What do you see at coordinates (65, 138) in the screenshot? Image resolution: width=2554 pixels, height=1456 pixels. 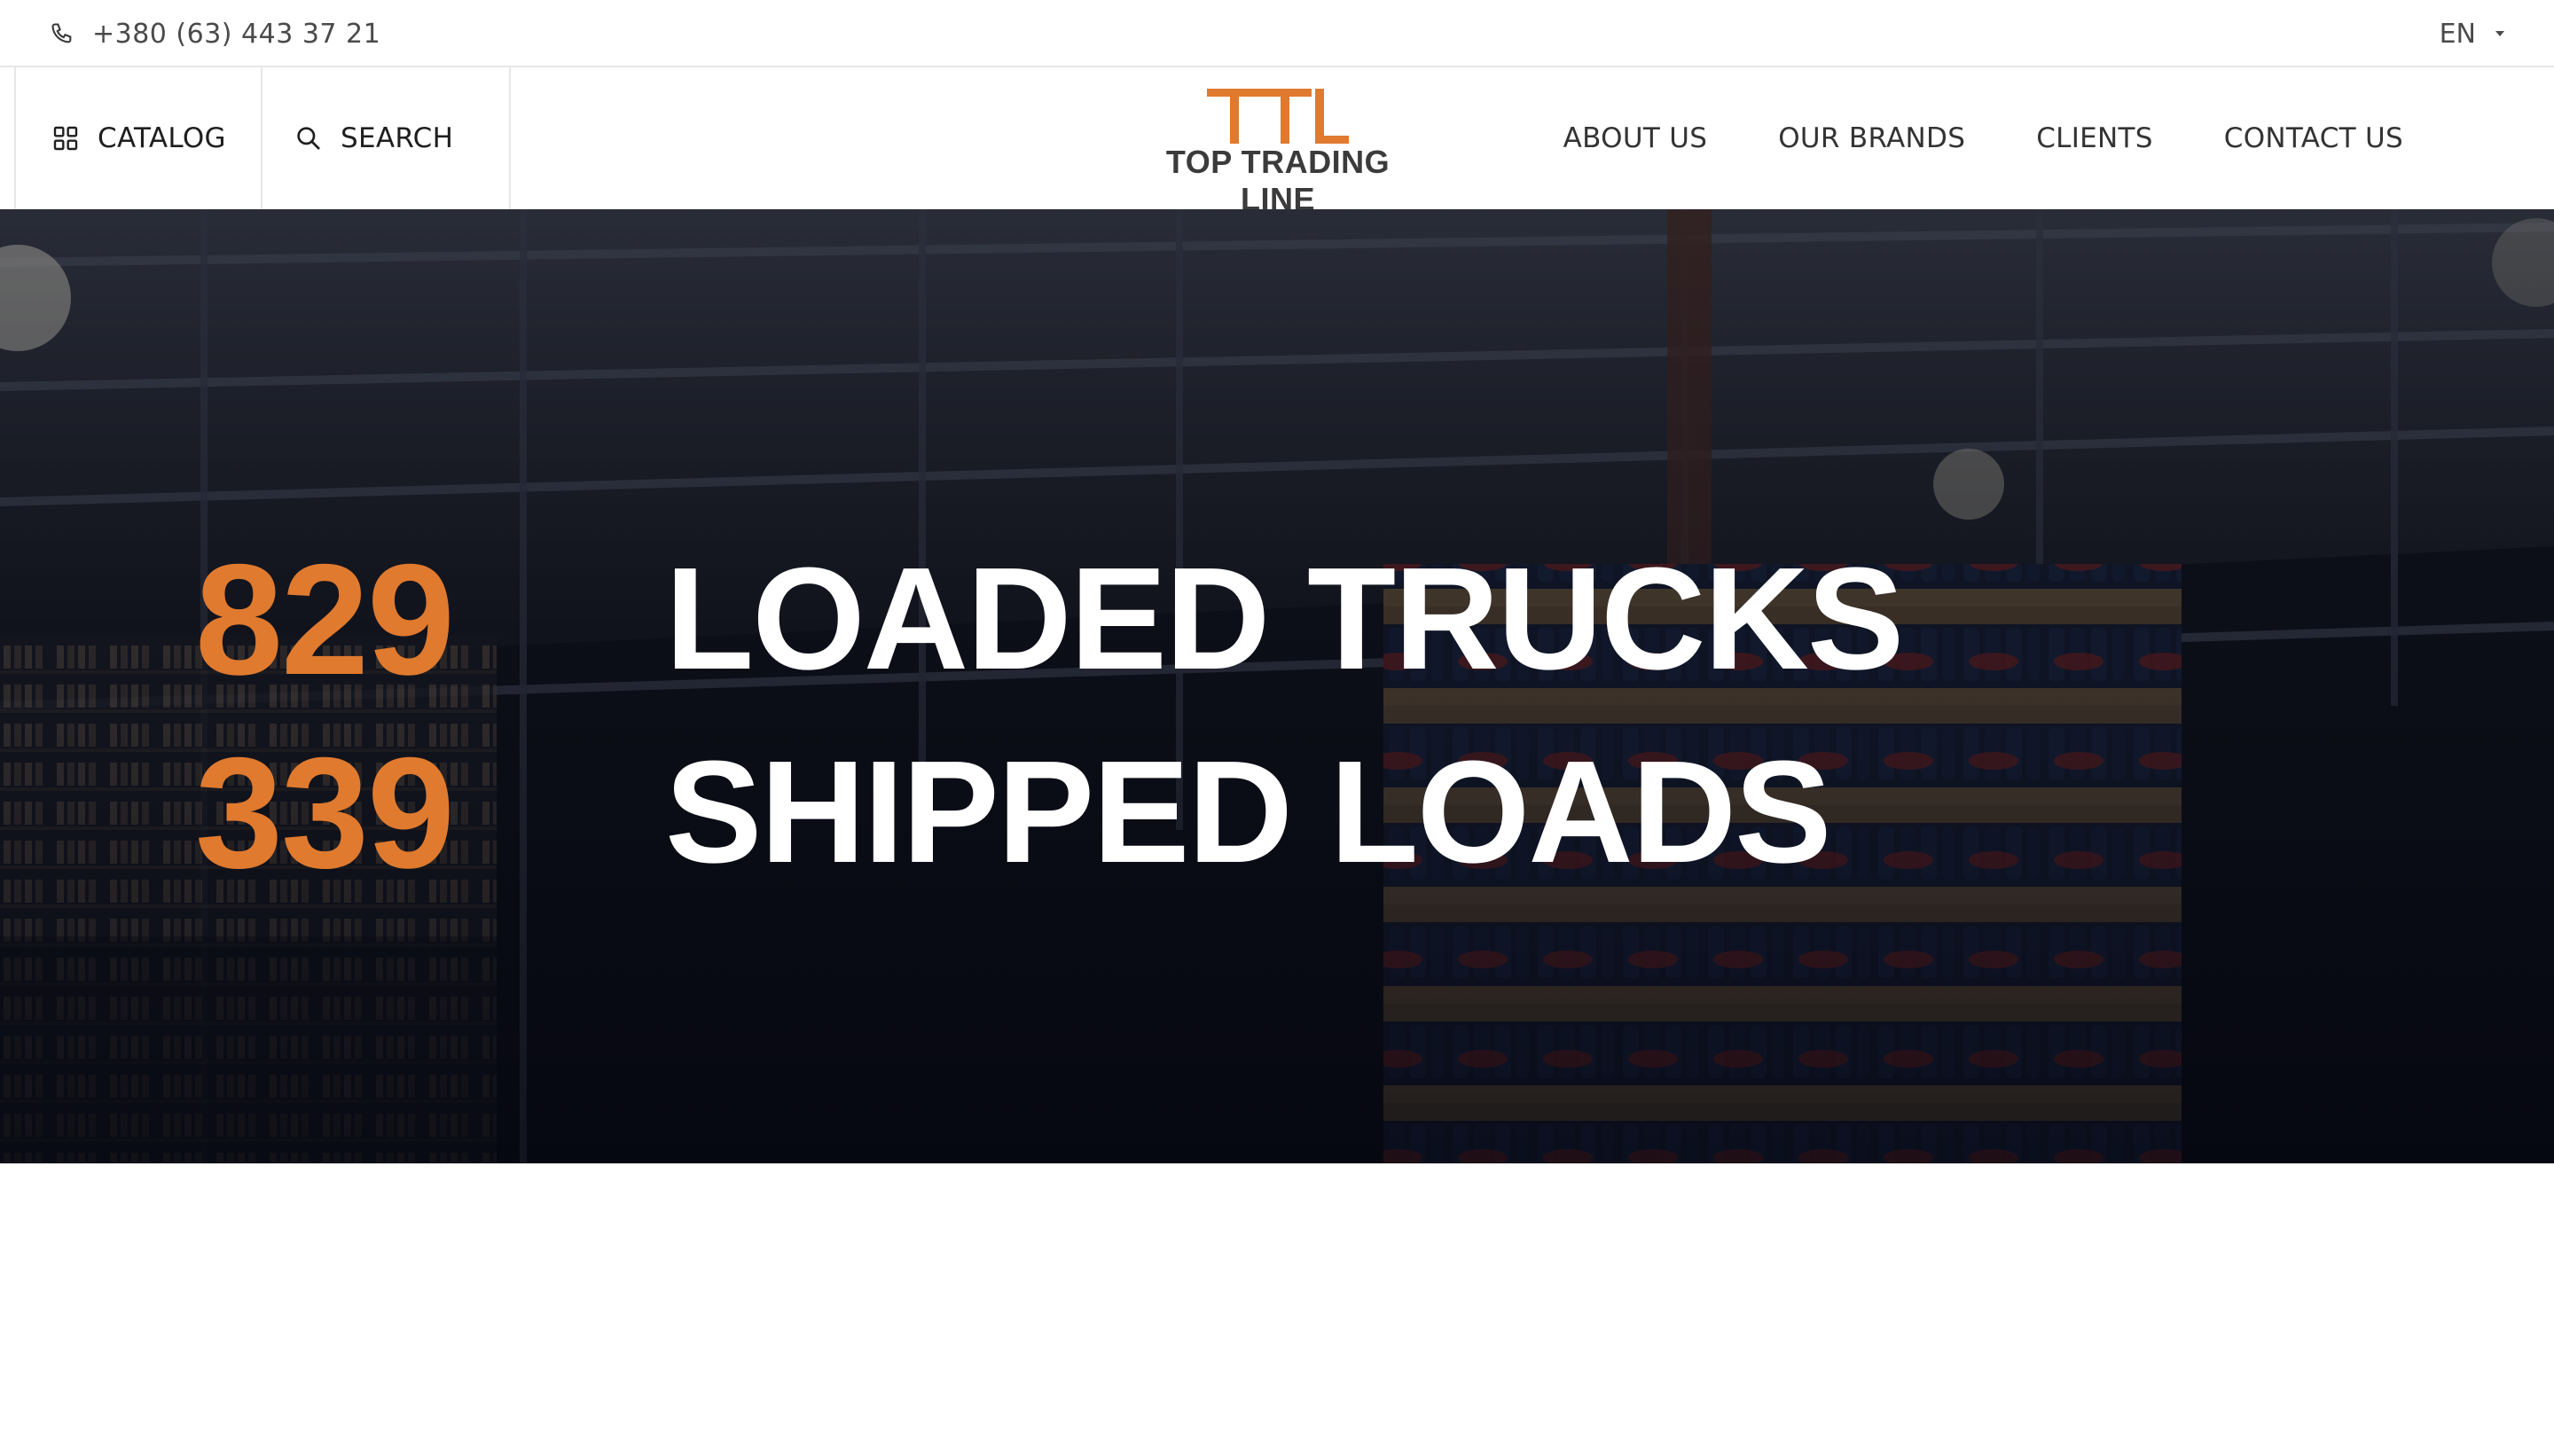 I see `grid-icon` at bounding box center [65, 138].